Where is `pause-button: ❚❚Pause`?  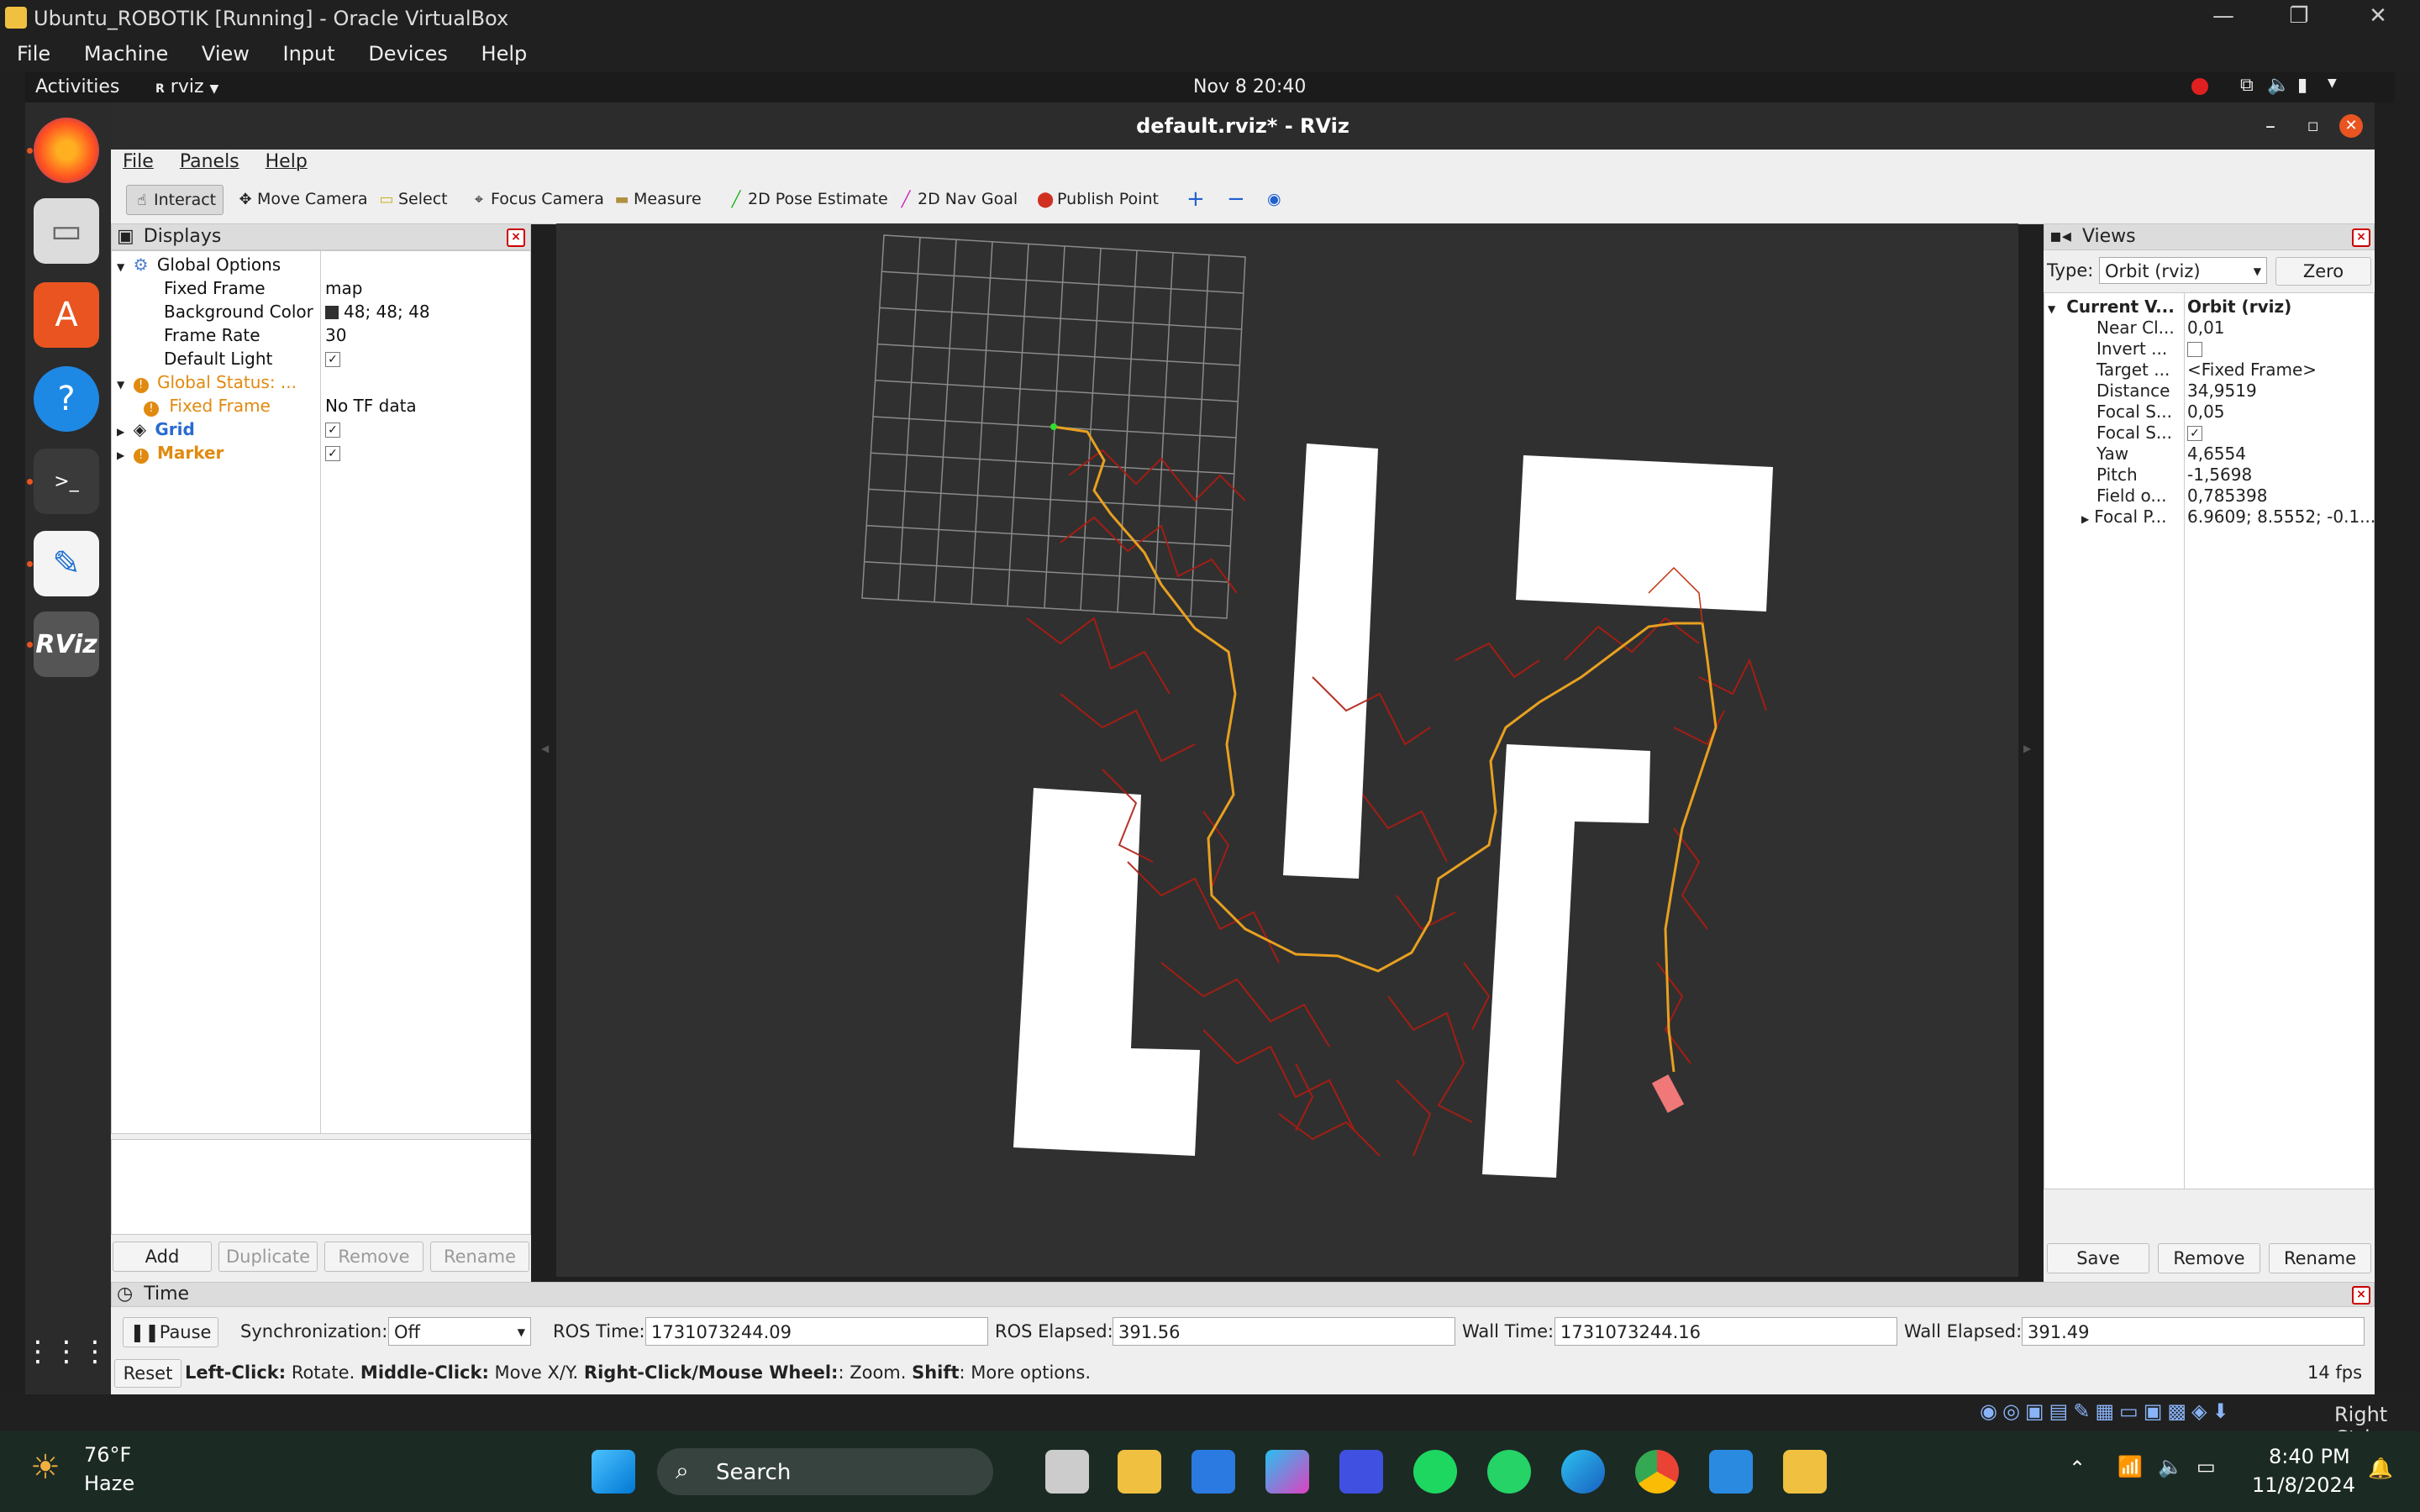
pause-button: ❚❚Pause is located at coordinates (170, 1332).